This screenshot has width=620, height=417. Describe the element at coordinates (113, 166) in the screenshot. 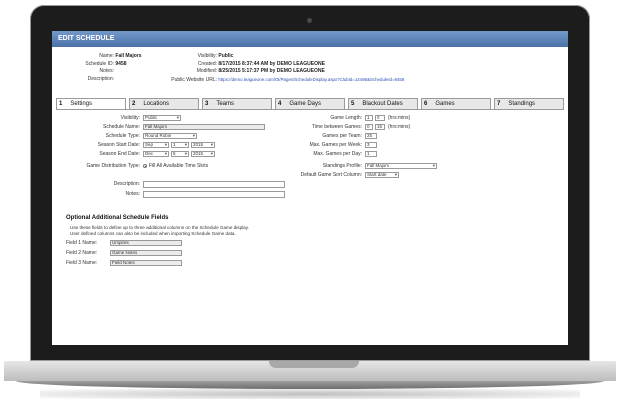

I see `distribution-label: Game Distribution Type:` at that location.